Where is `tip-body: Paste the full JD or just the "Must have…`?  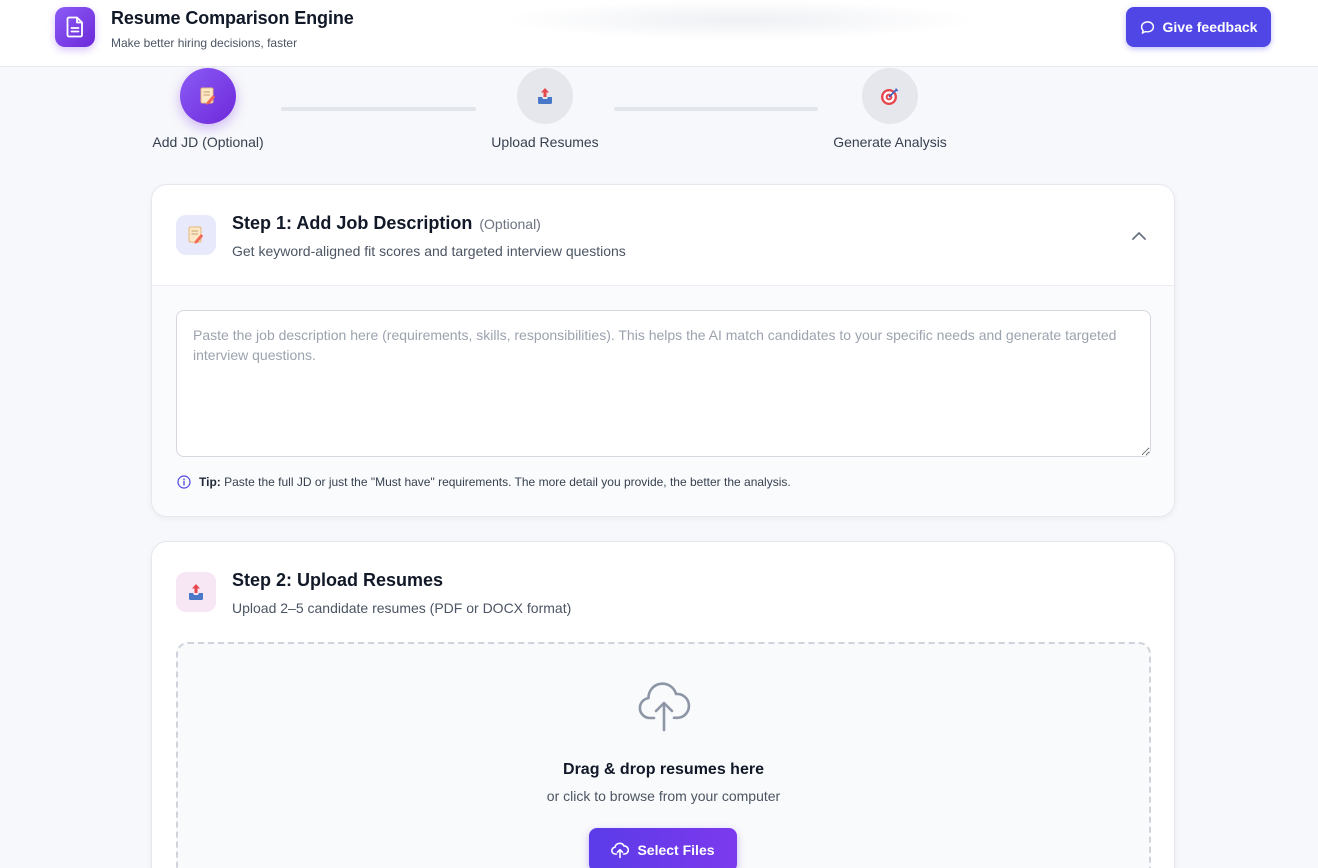 tip-body: Paste the full JD or just the "Must have… is located at coordinates (507, 482).